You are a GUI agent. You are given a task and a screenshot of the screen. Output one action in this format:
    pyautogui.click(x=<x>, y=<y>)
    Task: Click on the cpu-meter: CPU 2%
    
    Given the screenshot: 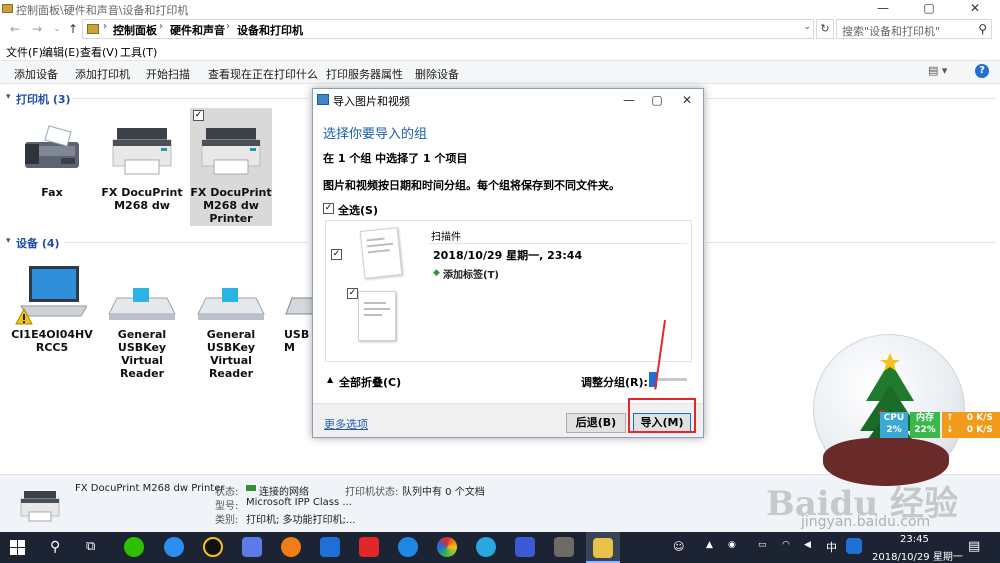 What is the action you would take?
    pyautogui.click(x=894, y=425)
    